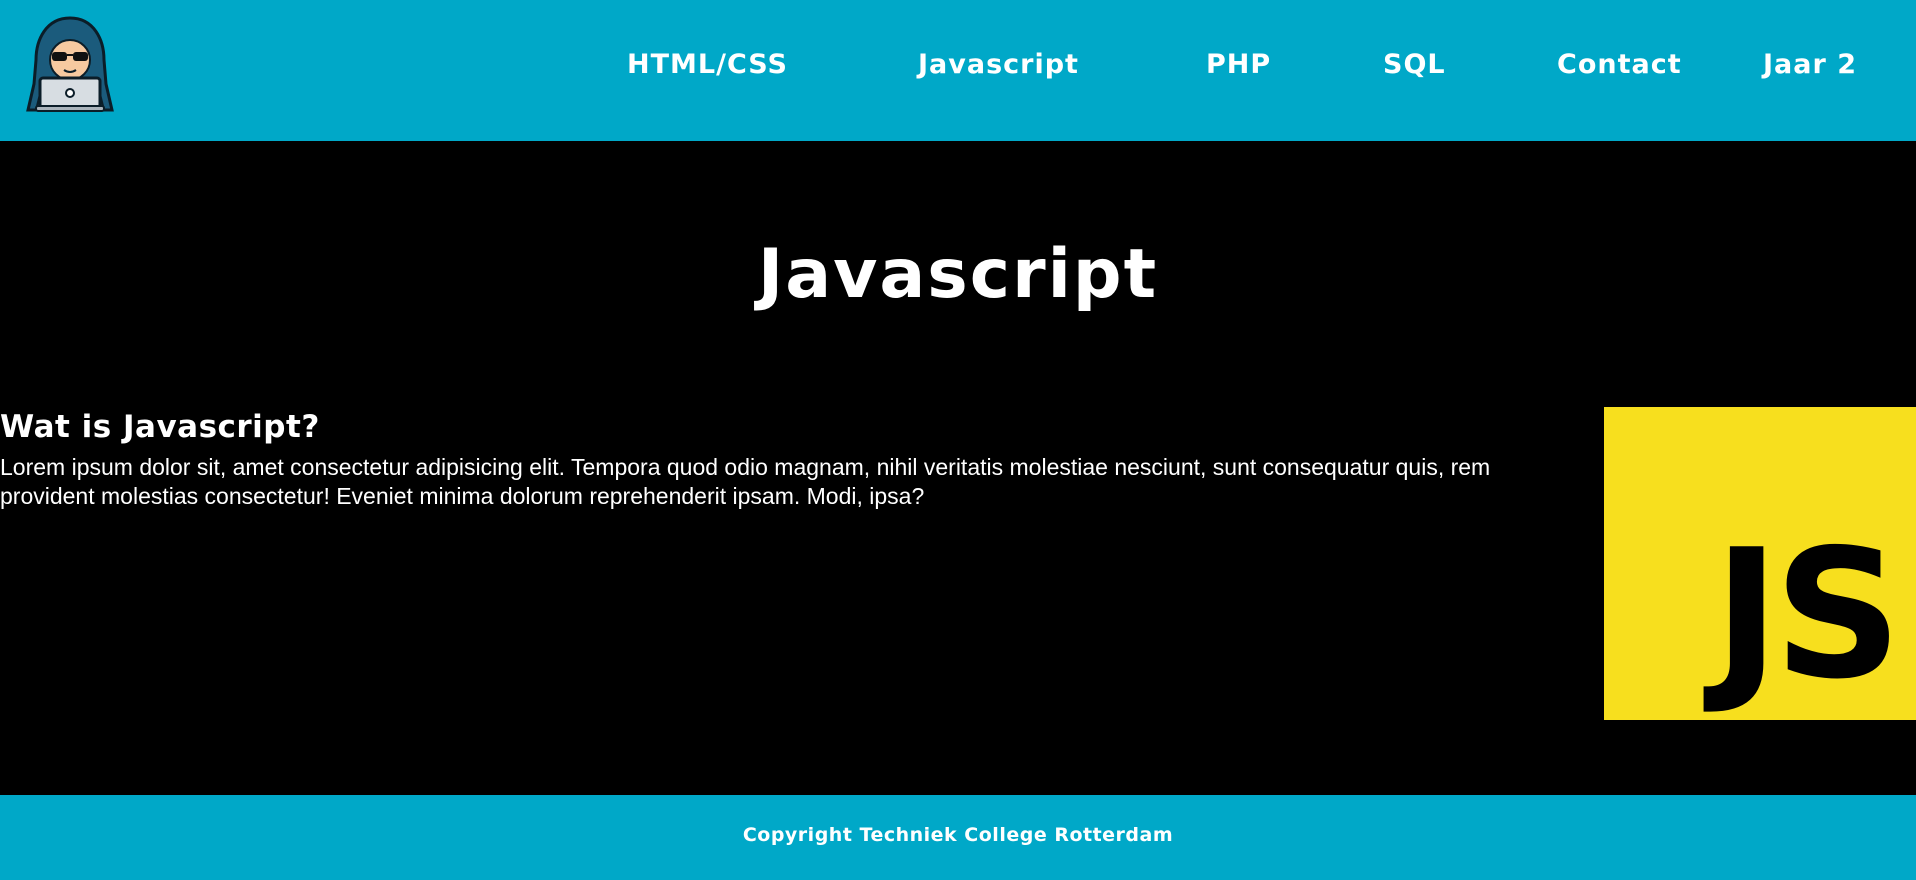 The image size is (1916, 880). I want to click on site-footer: Copyright Techniek College Rotterdam, so click(958, 837).